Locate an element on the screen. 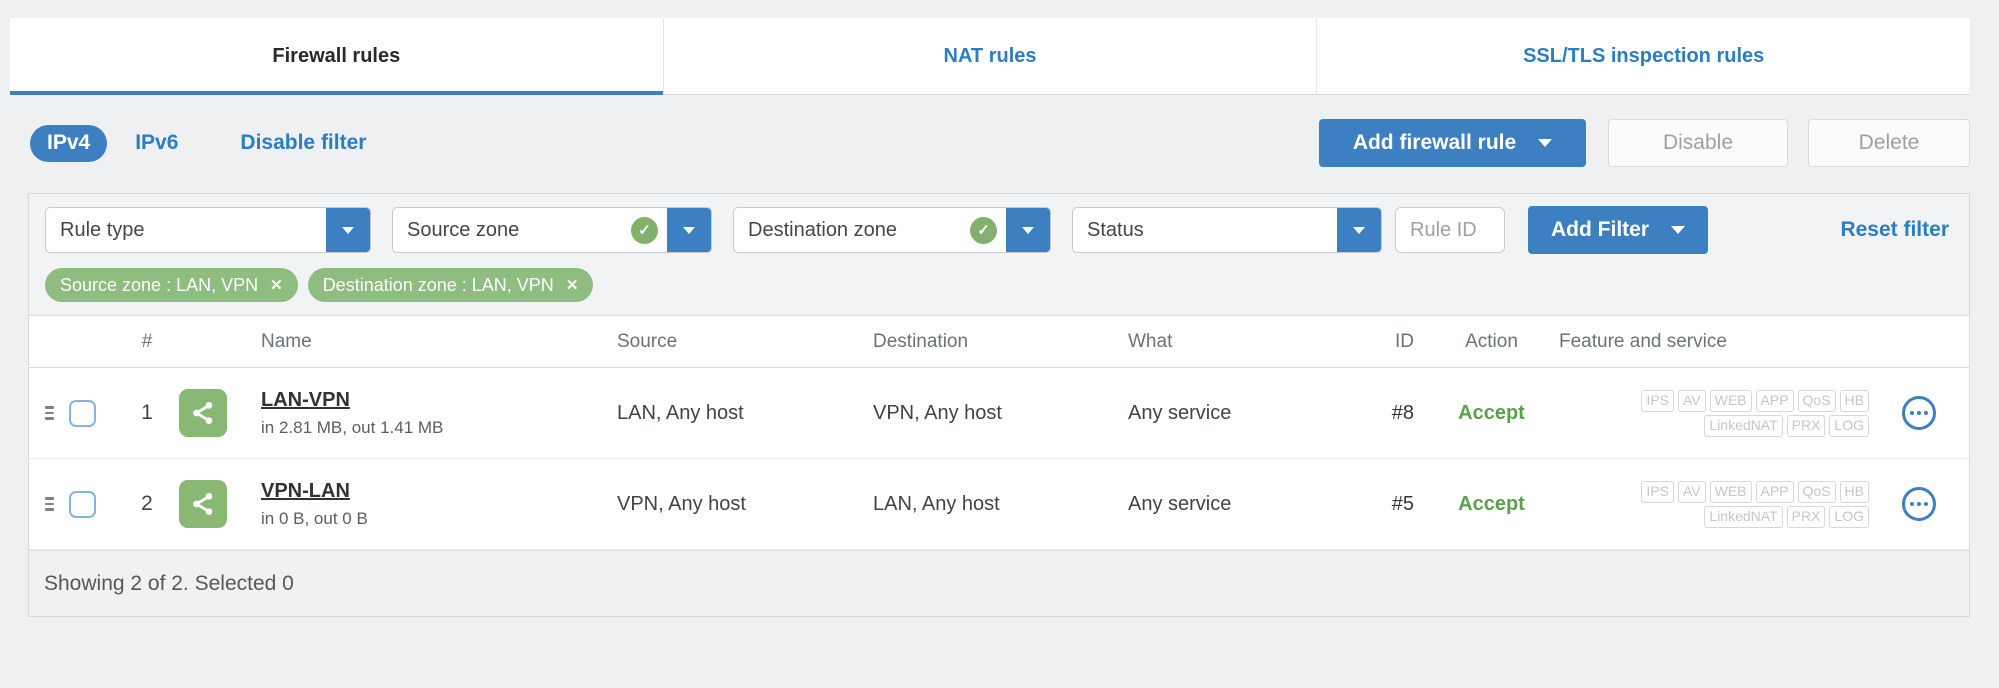 The width and height of the screenshot is (1999, 688). source-zone-filter-chip: Source zone : LAN, VPN ✕ is located at coordinates (171, 285).